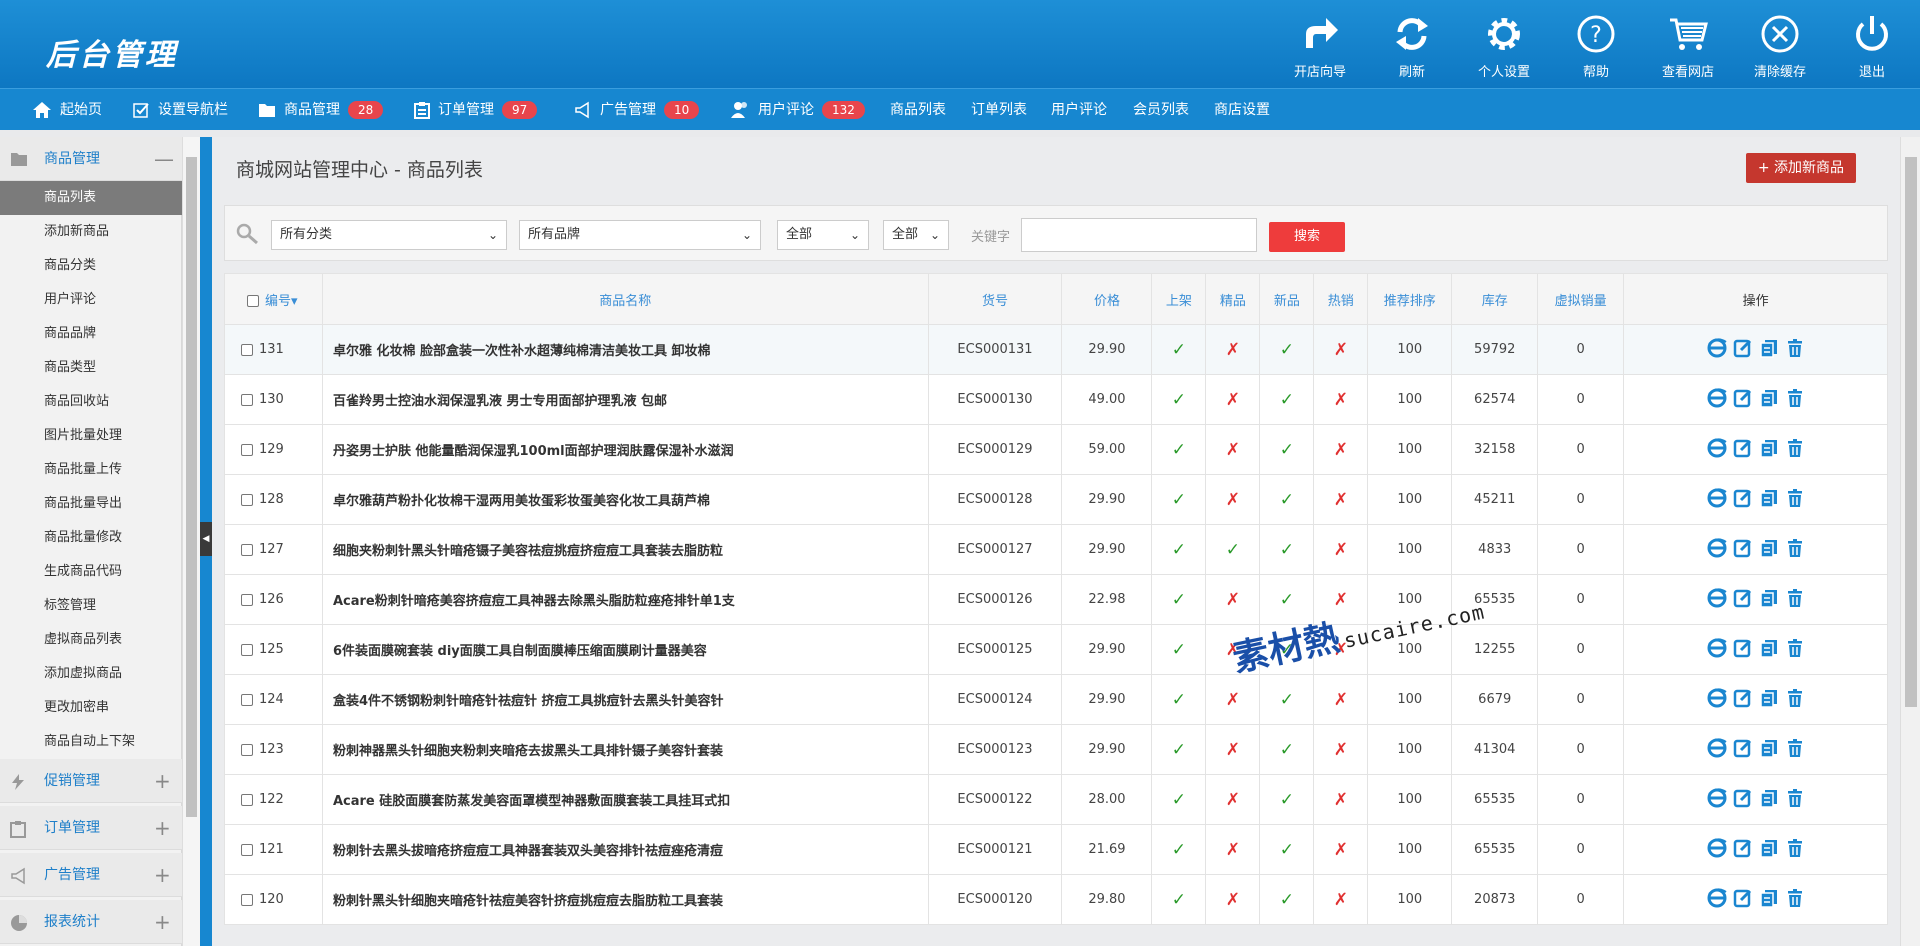 The height and width of the screenshot is (946, 1920). What do you see at coordinates (1233, 299) in the screenshot?
I see `col-best: 精品` at bounding box center [1233, 299].